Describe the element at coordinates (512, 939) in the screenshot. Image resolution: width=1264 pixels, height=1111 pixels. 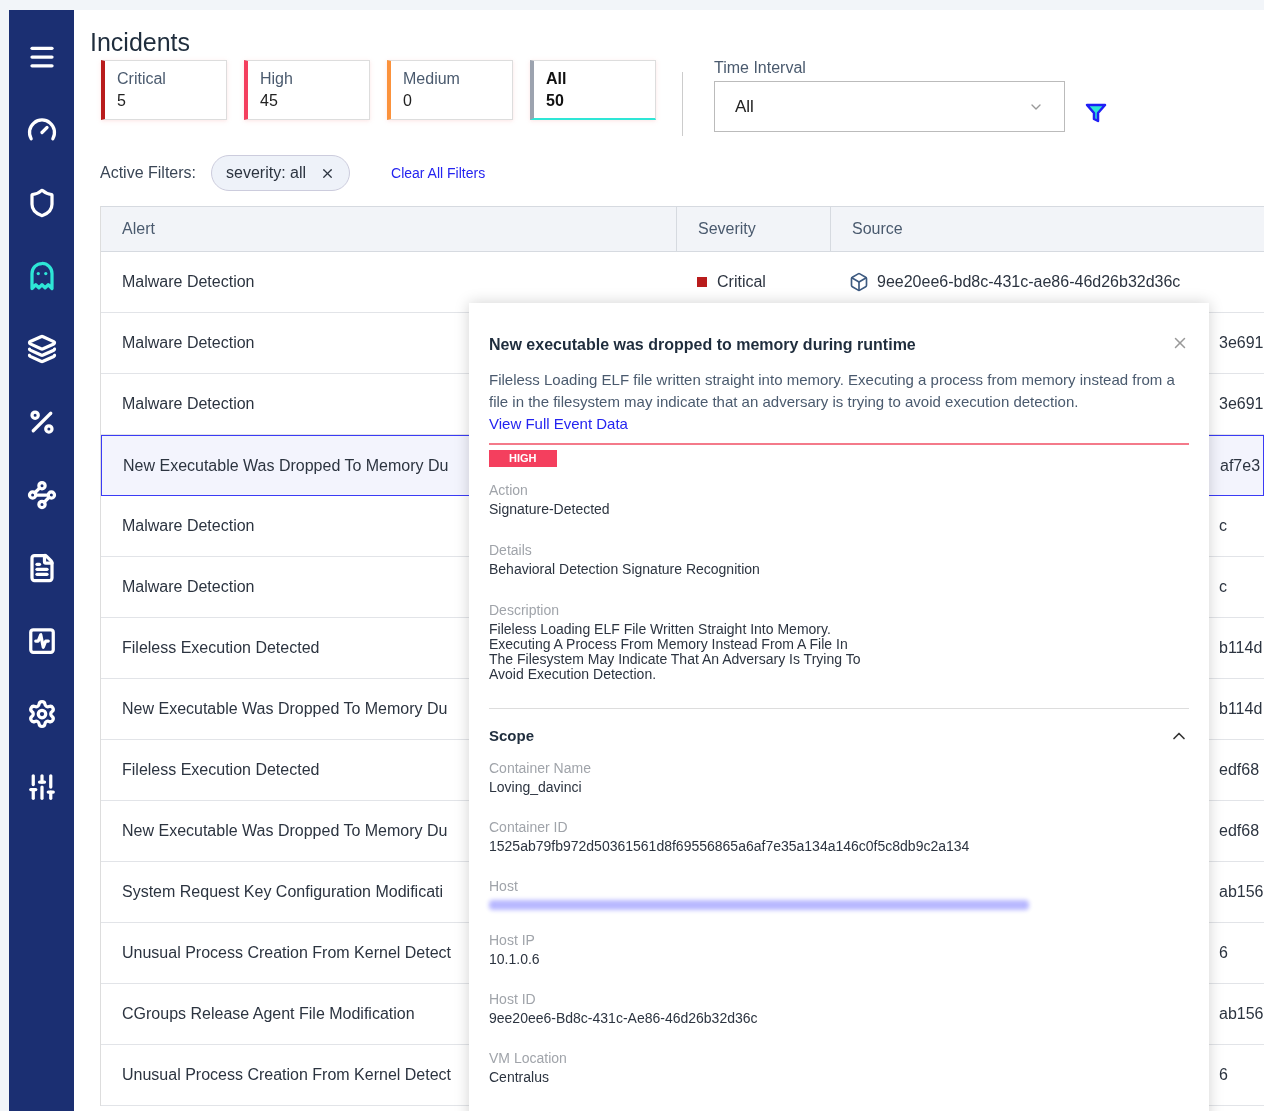
I see `field-label: Host IP` at that location.